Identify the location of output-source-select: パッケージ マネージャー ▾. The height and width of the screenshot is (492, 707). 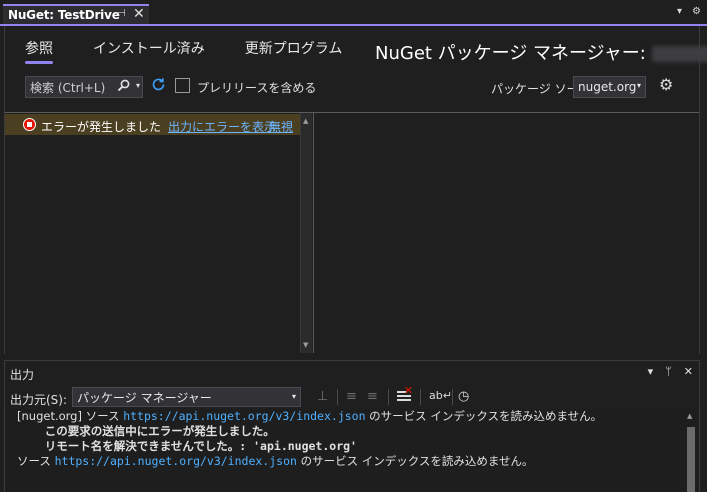
(186, 397).